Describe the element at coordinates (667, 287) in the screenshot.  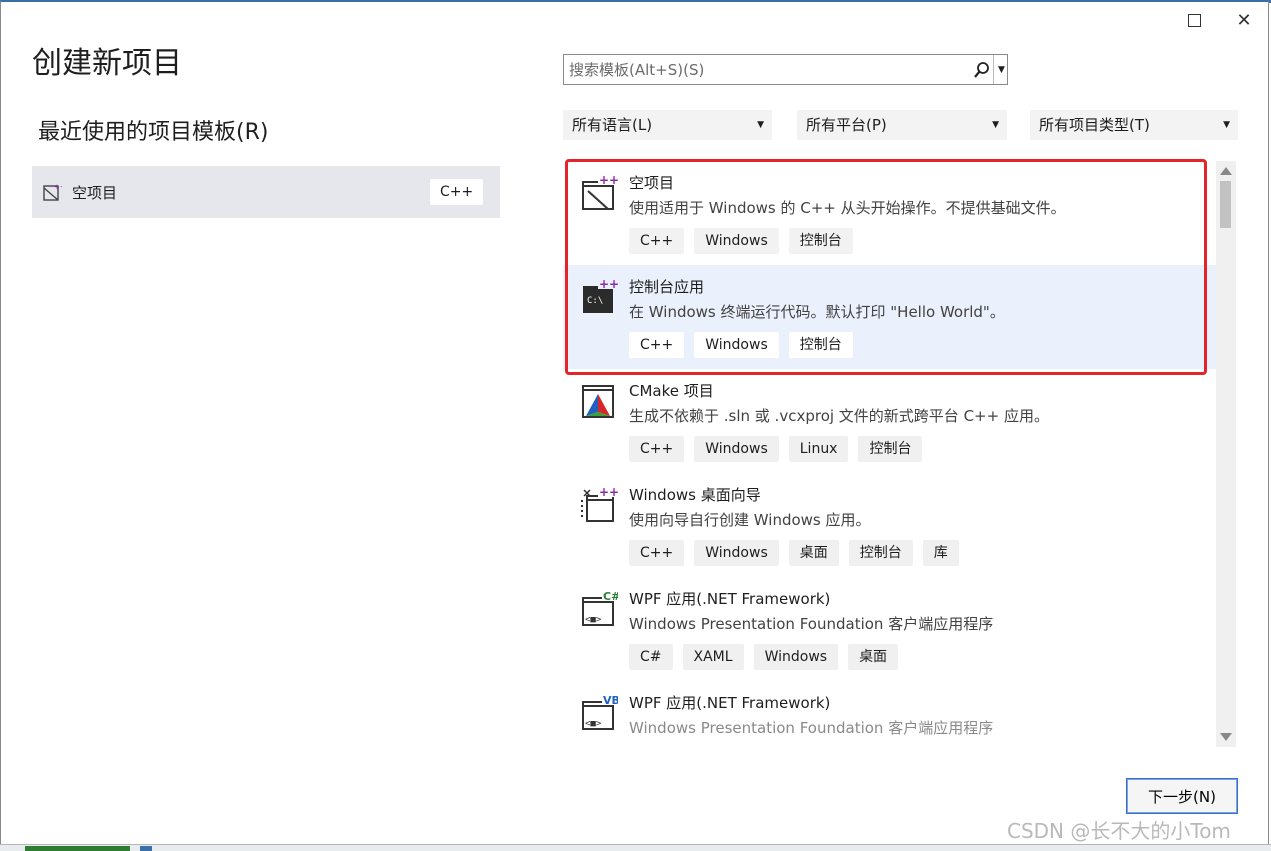
I see `template-name: 控制台应用` at that location.